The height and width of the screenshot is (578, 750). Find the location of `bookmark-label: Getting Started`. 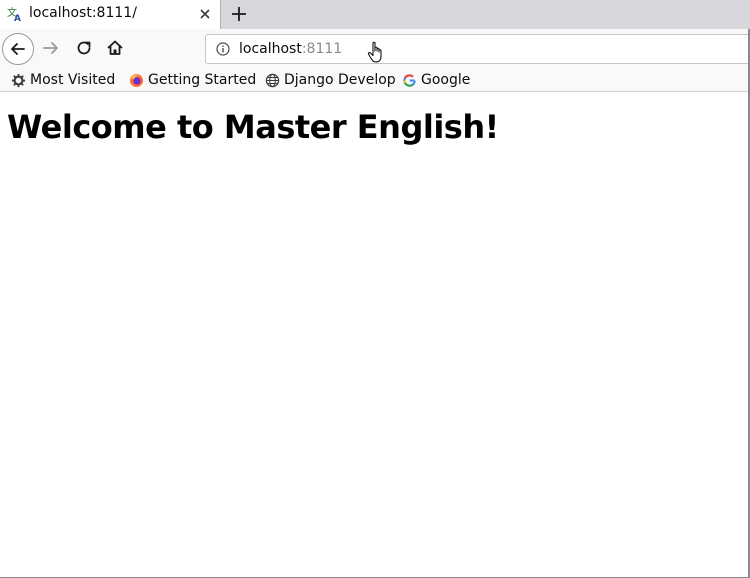

bookmark-label: Getting Started is located at coordinates (202, 80).